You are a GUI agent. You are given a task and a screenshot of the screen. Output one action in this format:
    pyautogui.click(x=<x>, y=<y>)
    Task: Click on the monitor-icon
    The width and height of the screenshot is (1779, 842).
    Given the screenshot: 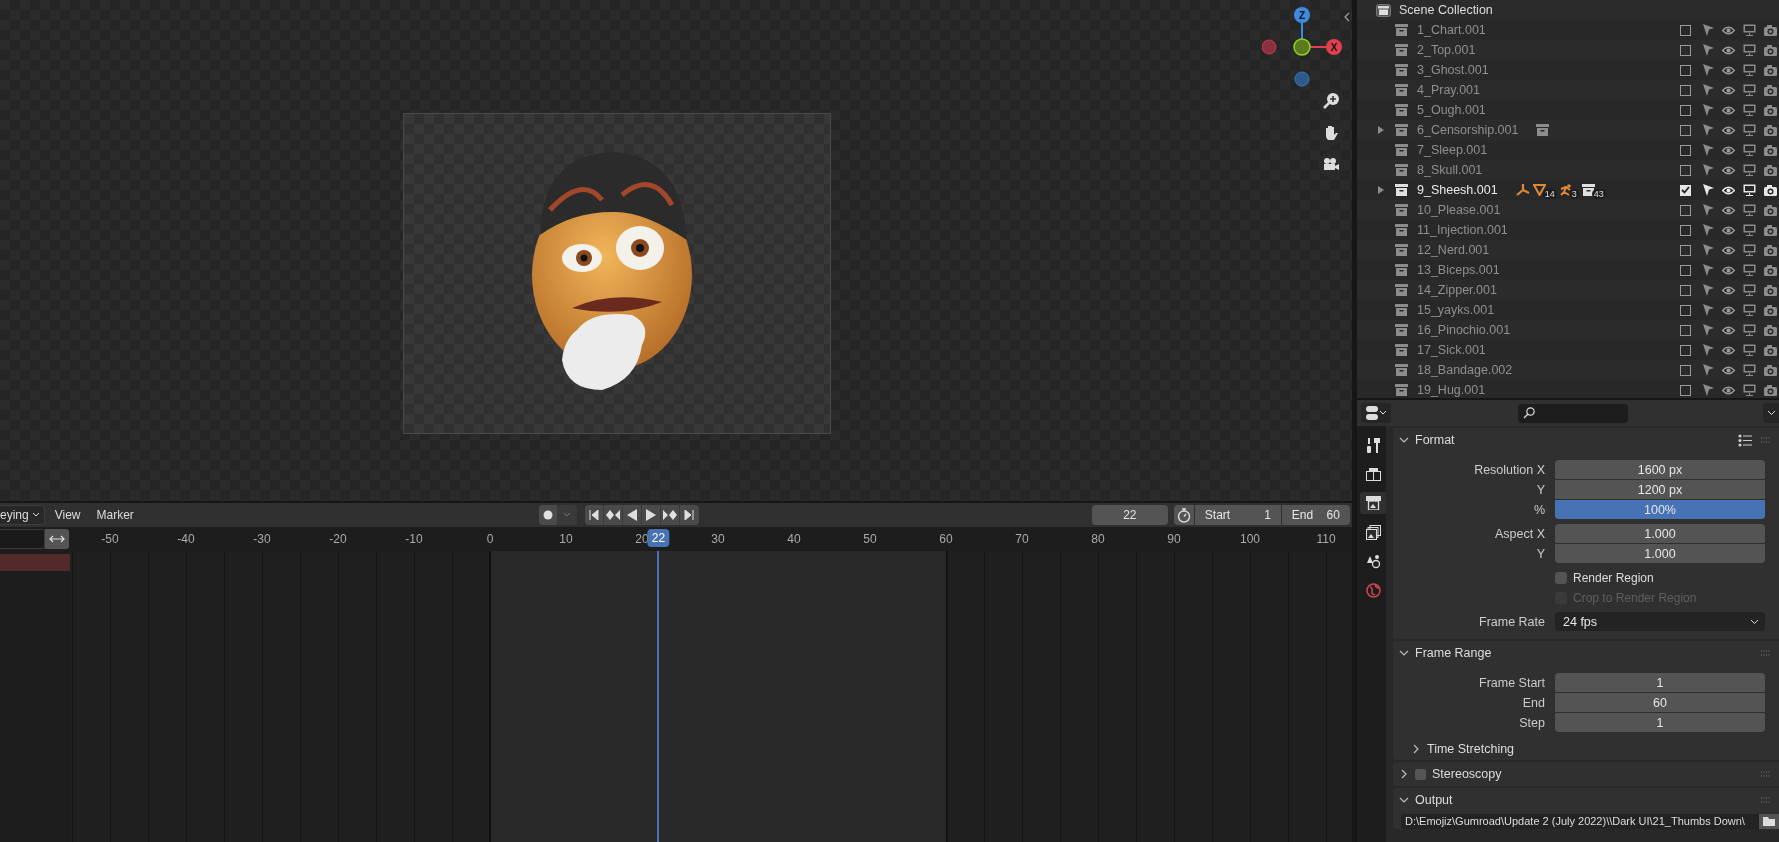 What is the action you would take?
    pyautogui.click(x=1749, y=190)
    